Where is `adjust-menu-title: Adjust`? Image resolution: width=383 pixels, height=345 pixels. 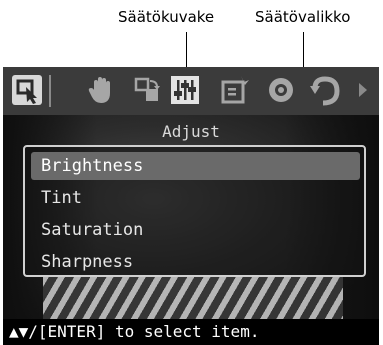 adjust-menu-title: Adjust is located at coordinates (191, 131).